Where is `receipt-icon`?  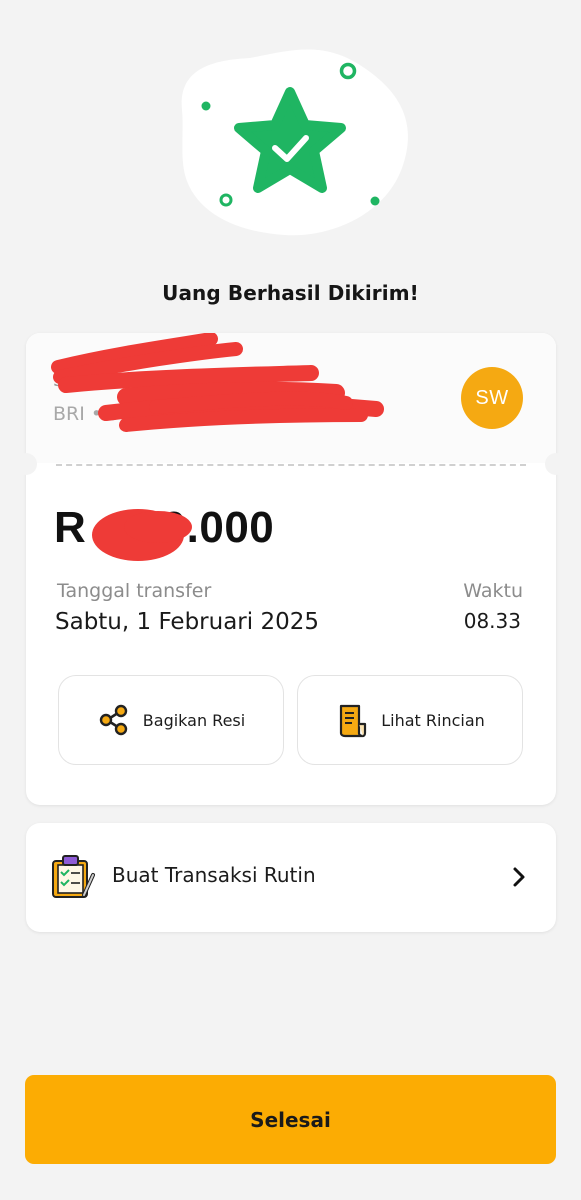 receipt-icon is located at coordinates (353, 721).